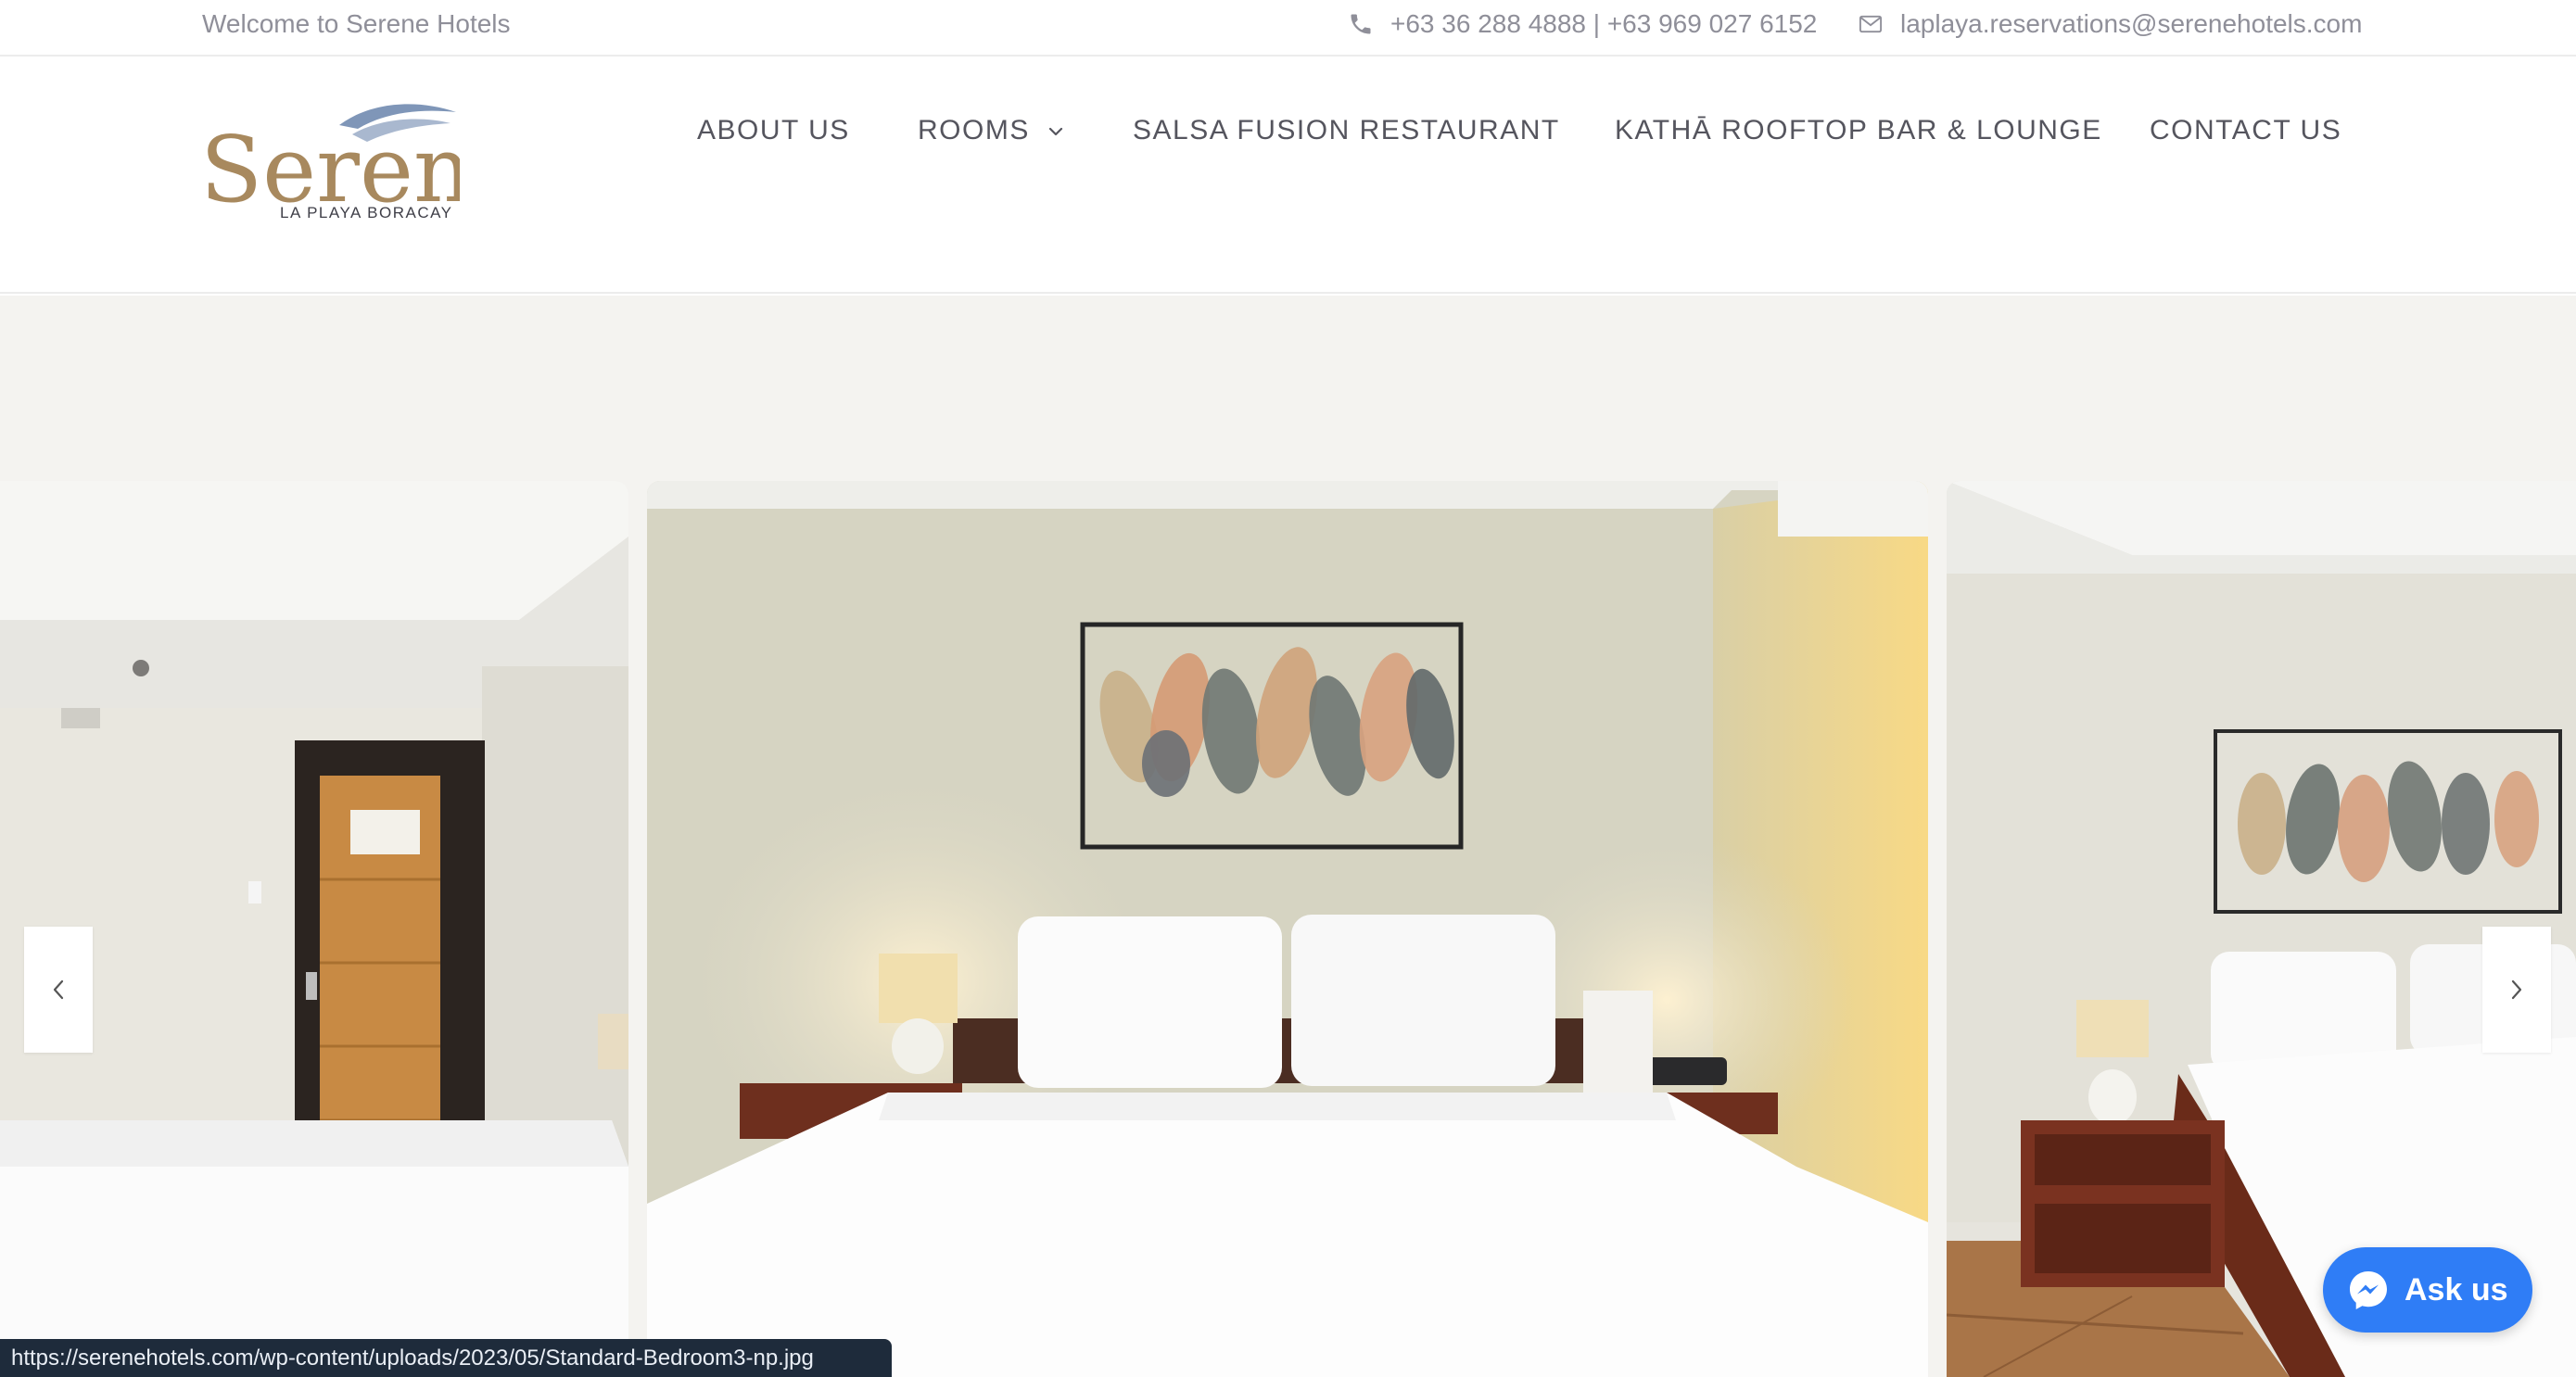 This screenshot has height=1377, width=2576. Describe the element at coordinates (773, 131) in the screenshot. I see `nav-about-us: ABOUT US` at that location.